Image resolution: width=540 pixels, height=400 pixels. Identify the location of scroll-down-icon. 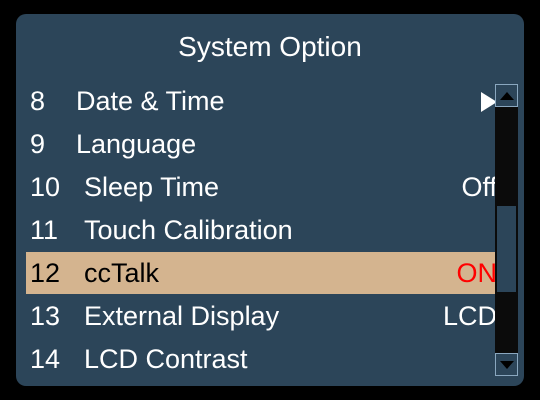
(506, 364).